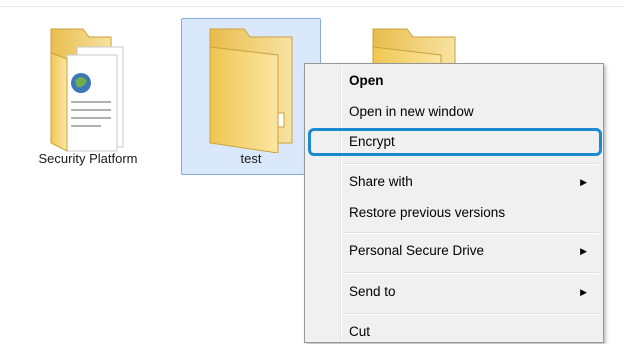 This screenshot has height=344, width=624. I want to click on menu-item-label: Open in new window, so click(411, 111).